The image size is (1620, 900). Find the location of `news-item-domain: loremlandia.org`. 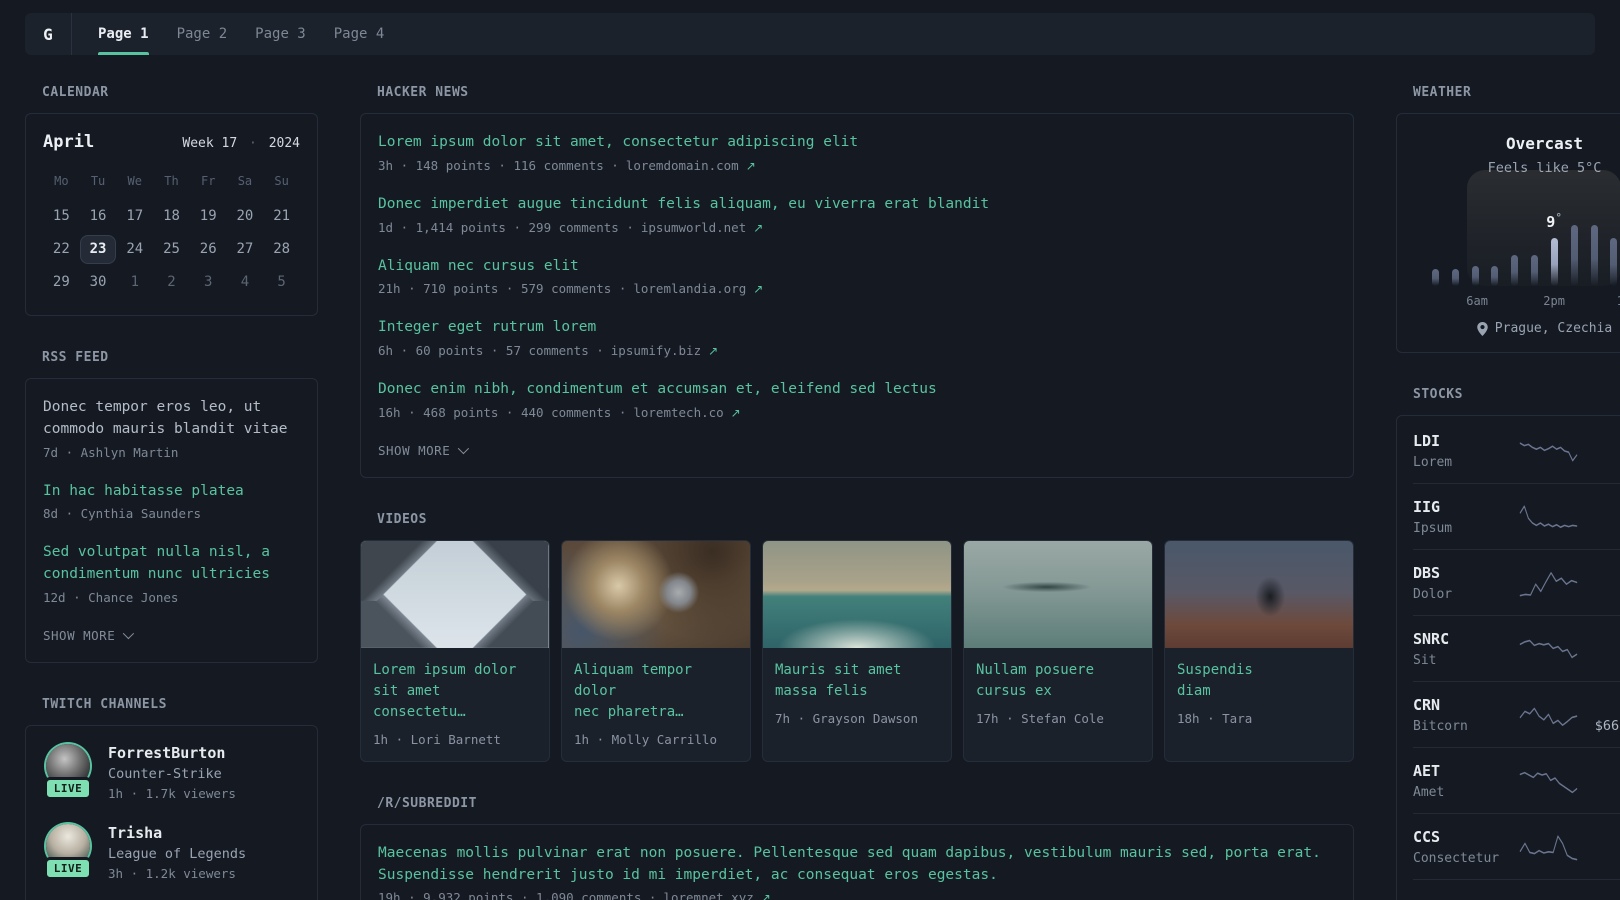

news-item-domain: loremlandia.org is located at coordinates (689, 288).